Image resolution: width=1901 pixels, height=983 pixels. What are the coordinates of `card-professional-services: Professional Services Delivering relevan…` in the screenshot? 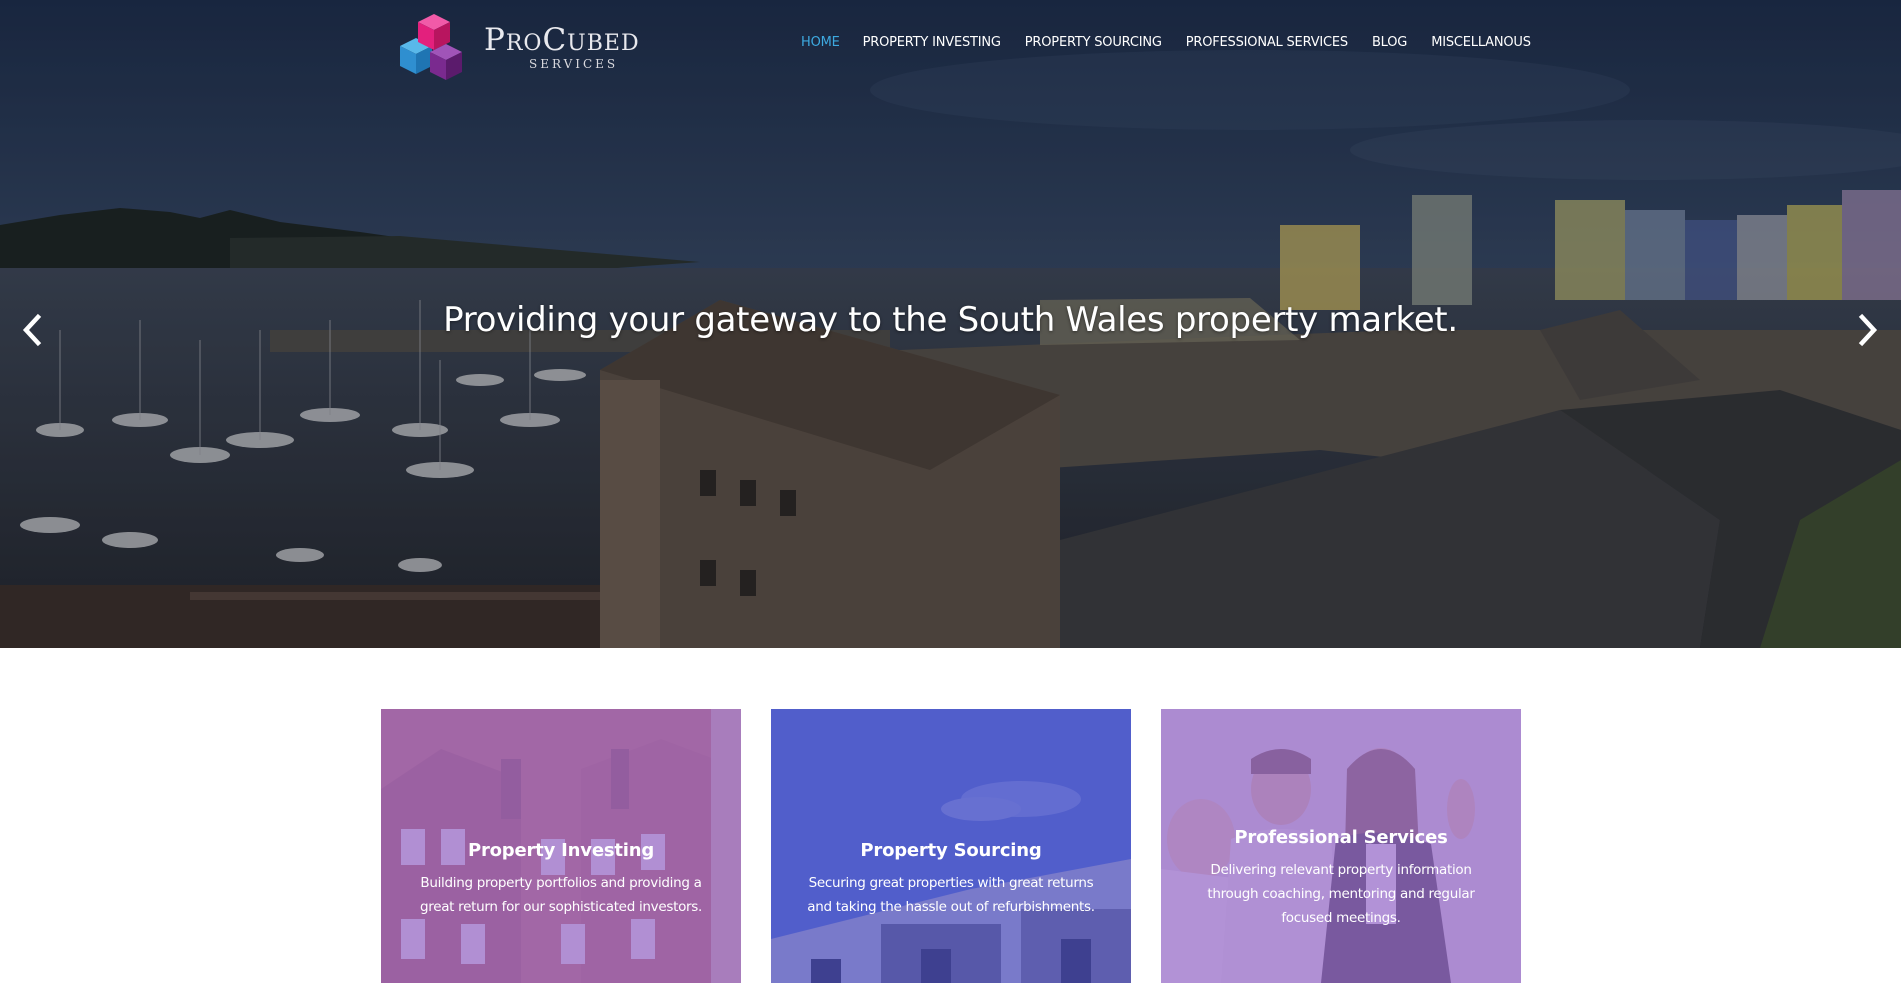 It's located at (1341, 846).